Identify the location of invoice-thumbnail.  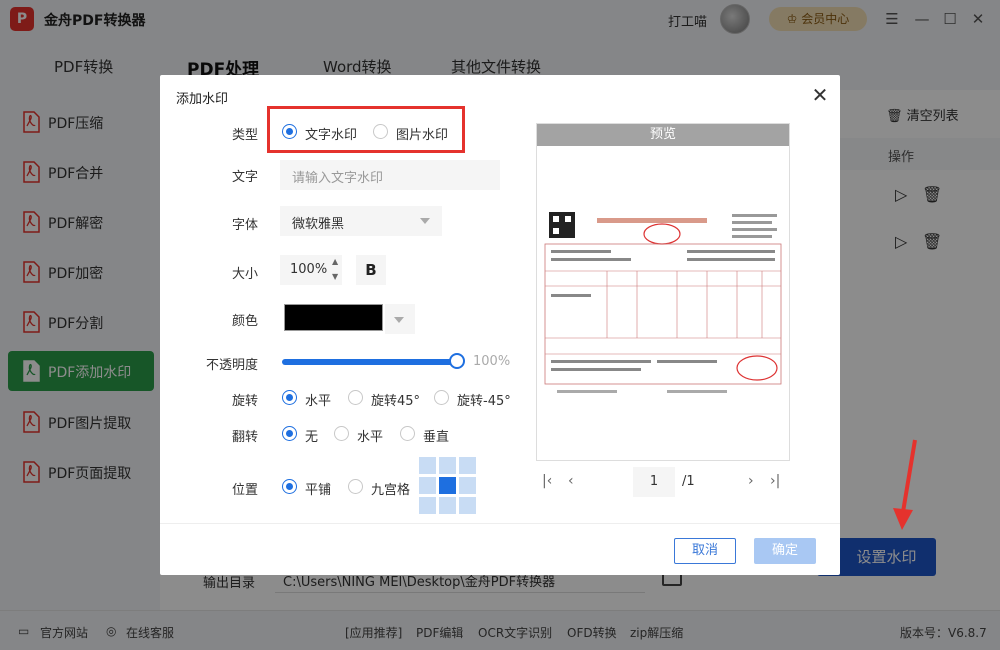
(663, 302).